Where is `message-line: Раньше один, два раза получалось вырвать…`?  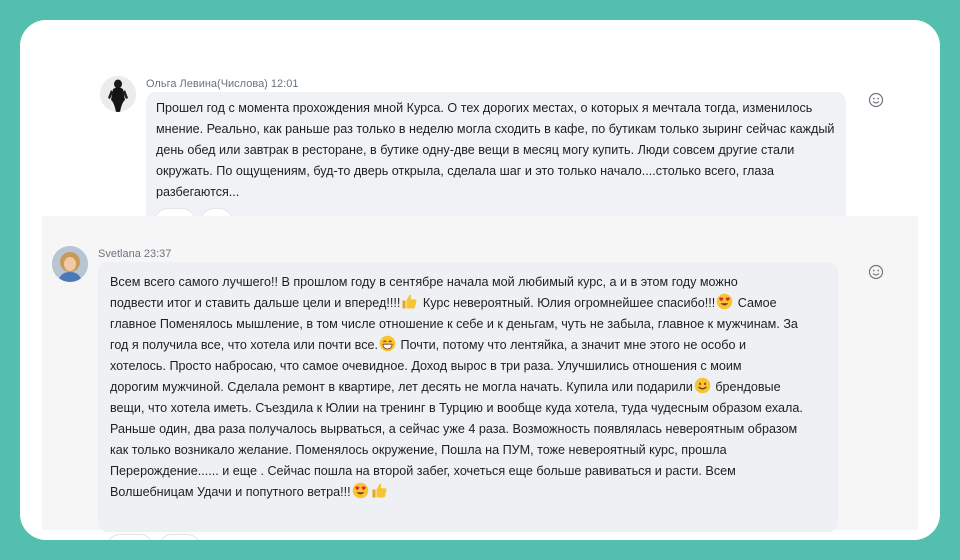 message-line: Раньше один, два раза получалось вырвать… is located at coordinates (454, 429).